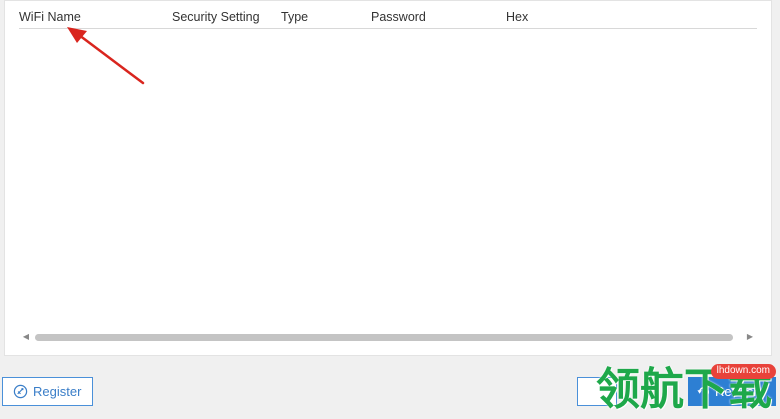 Image resolution: width=780 pixels, height=419 pixels. I want to click on register-button: Register, so click(47, 391).